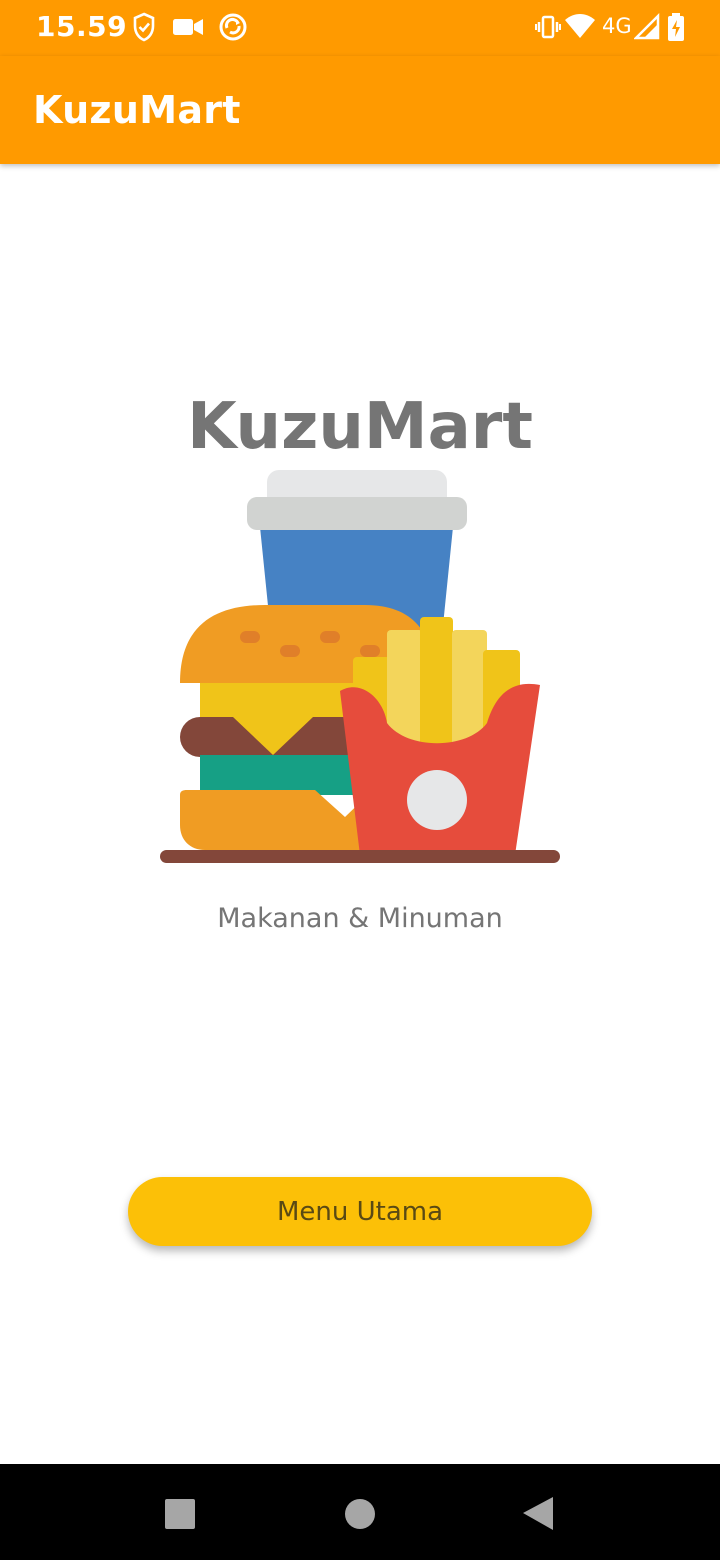 This screenshot has height=1560, width=720. What do you see at coordinates (360, 110) in the screenshot?
I see `app-bar: KuzuMart` at bounding box center [360, 110].